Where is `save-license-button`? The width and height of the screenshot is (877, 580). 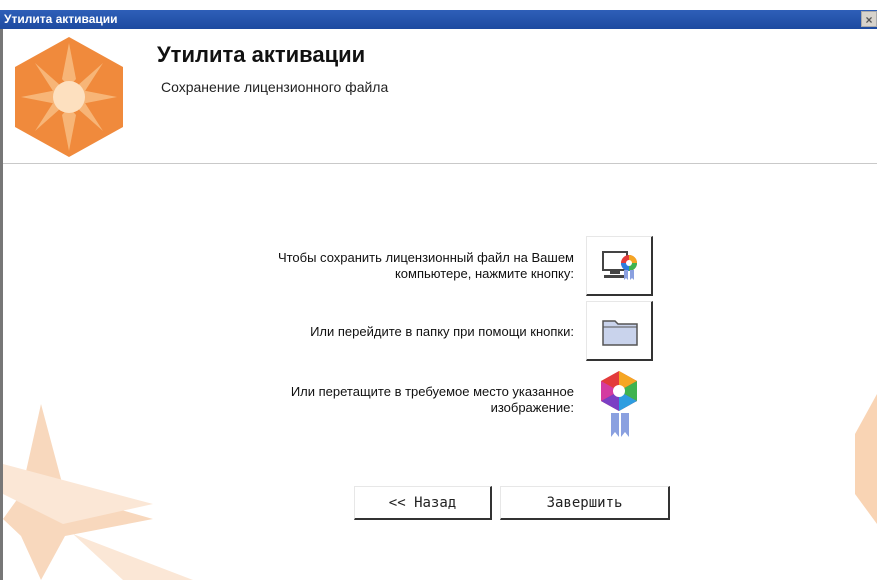 save-license-button is located at coordinates (619, 266).